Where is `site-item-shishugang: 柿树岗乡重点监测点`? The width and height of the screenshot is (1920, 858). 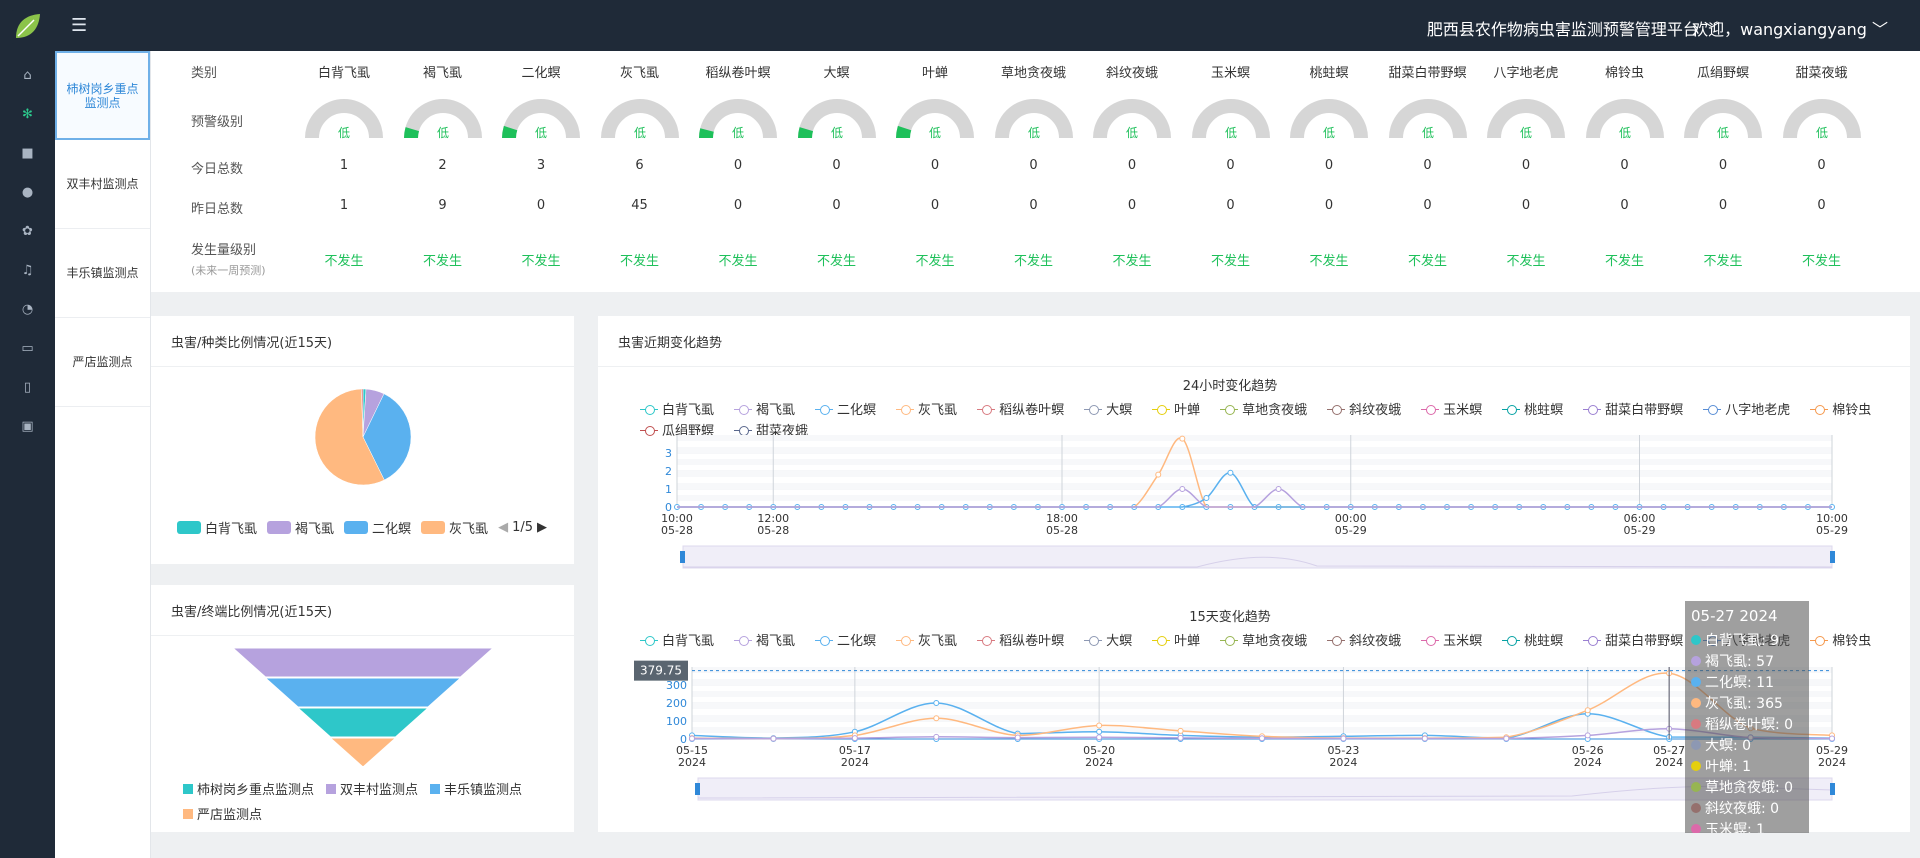 site-item-shishugang: 柿树岗乡重点监测点 is located at coordinates (102, 95).